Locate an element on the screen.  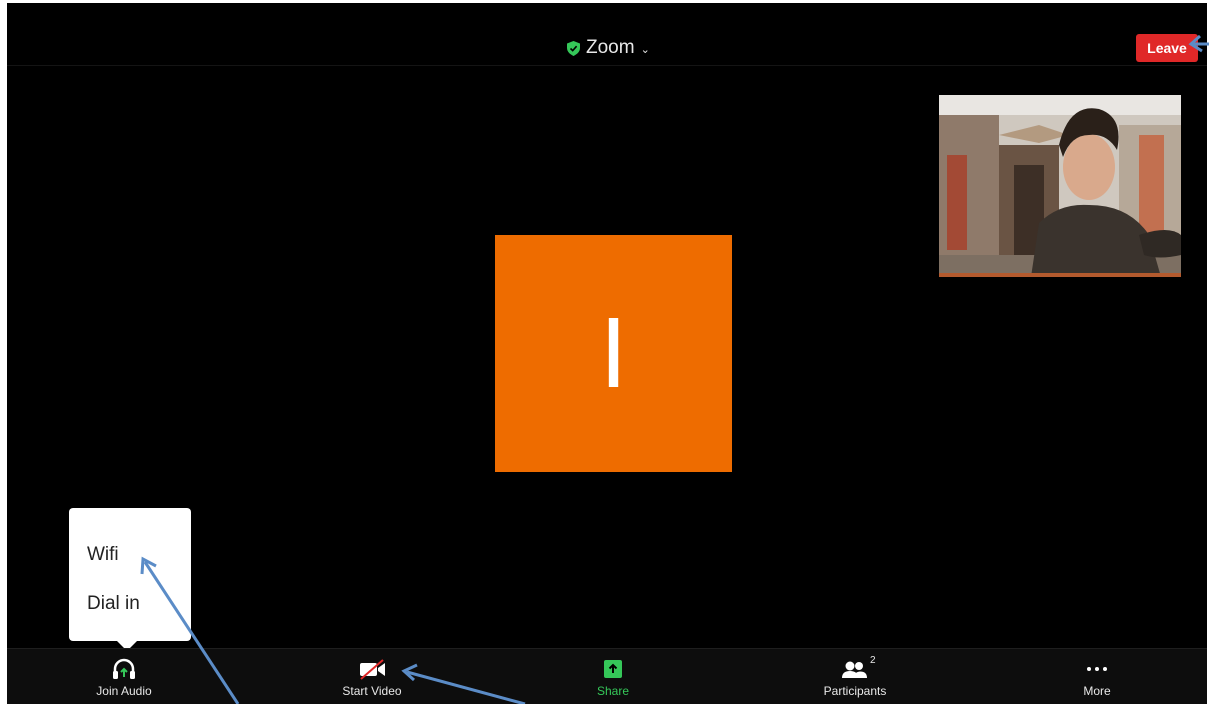
participant-count: 2 is located at coordinates (873, 660).